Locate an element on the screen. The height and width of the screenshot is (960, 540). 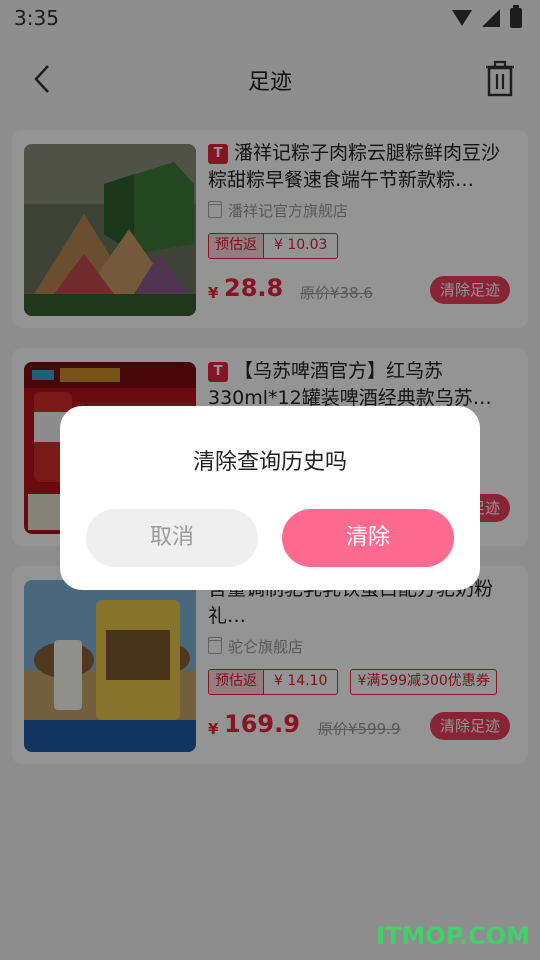
cancel-button: 取消 is located at coordinates (172, 538).